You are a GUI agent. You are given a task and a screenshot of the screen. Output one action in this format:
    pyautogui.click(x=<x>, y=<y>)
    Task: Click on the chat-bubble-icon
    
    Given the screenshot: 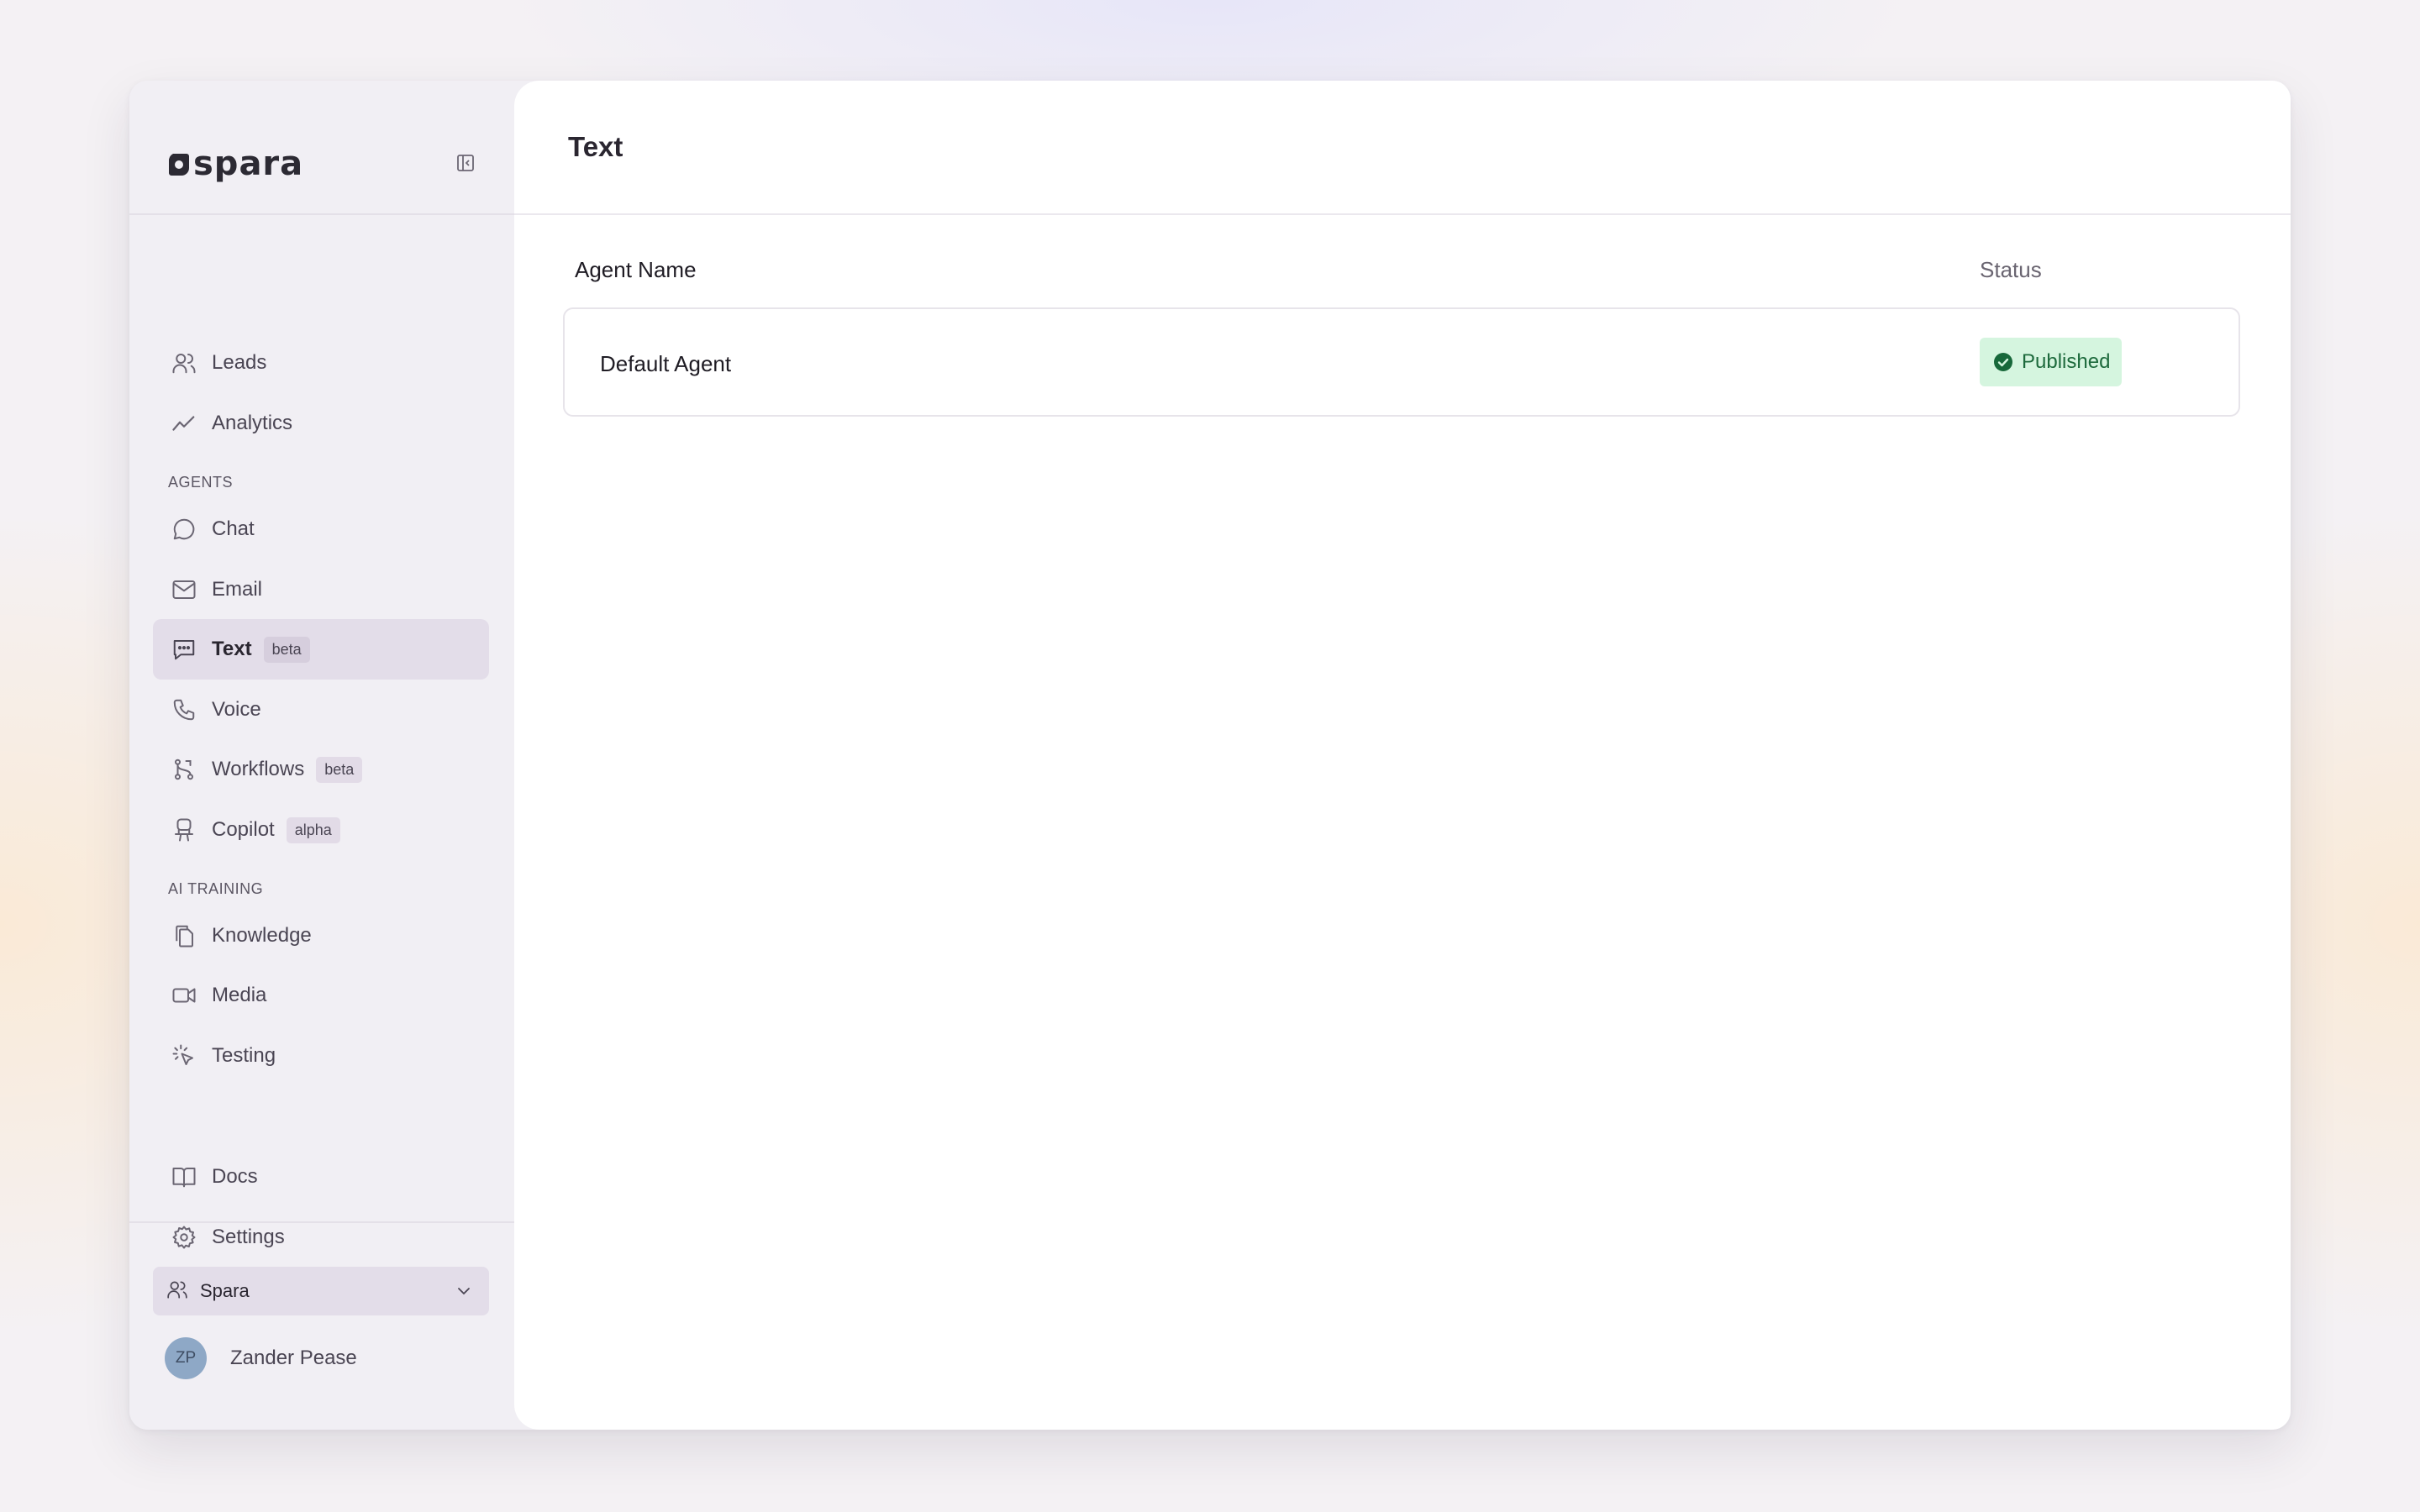 What is the action you would take?
    pyautogui.click(x=184, y=529)
    